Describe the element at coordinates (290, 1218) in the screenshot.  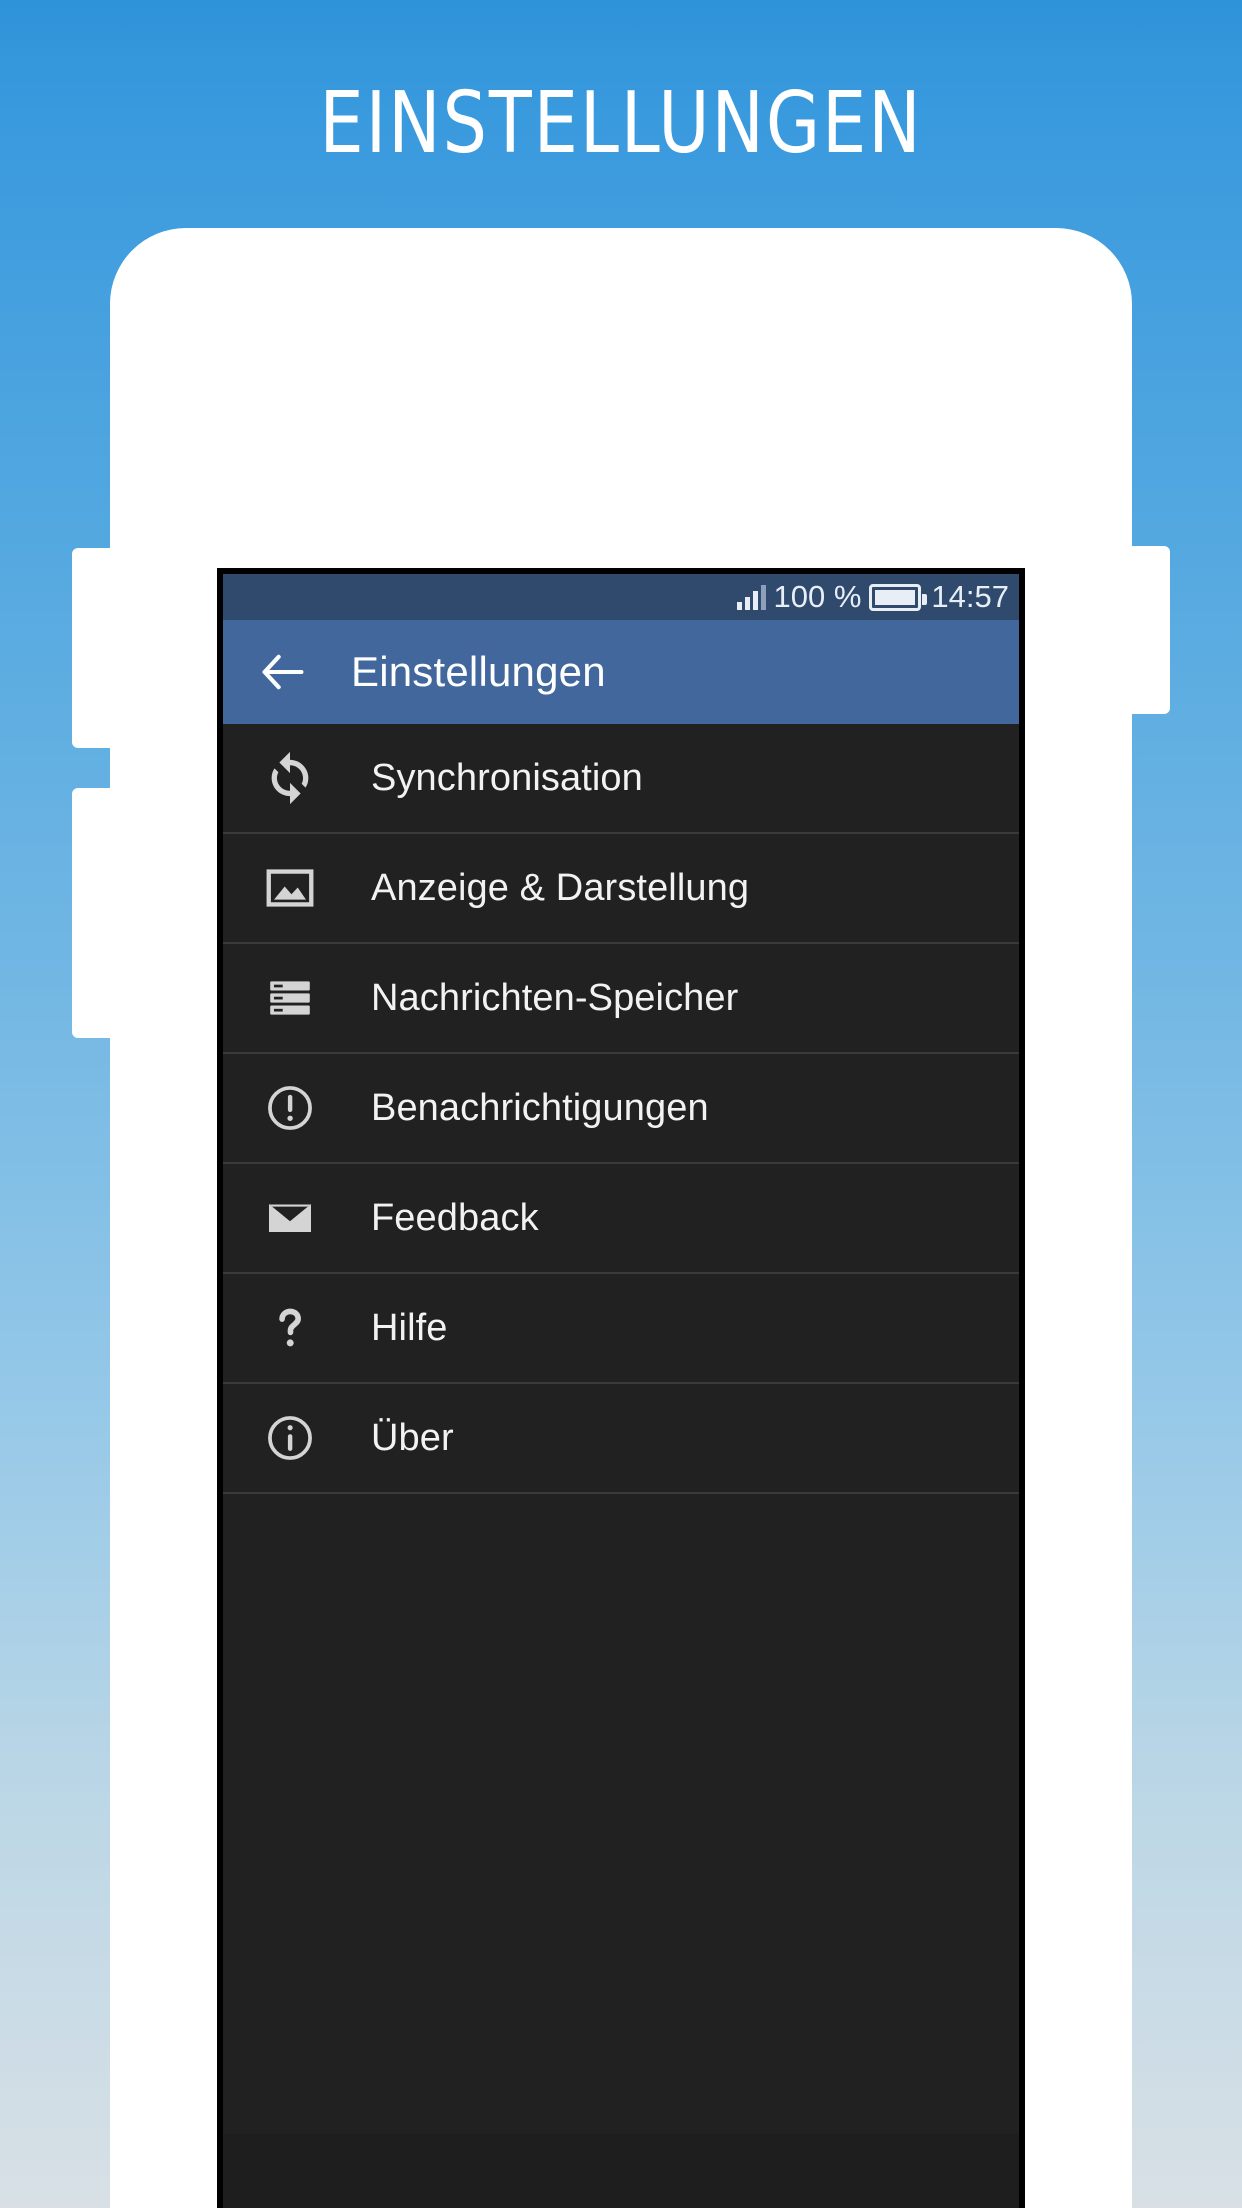
I see `envelope-icon` at that location.